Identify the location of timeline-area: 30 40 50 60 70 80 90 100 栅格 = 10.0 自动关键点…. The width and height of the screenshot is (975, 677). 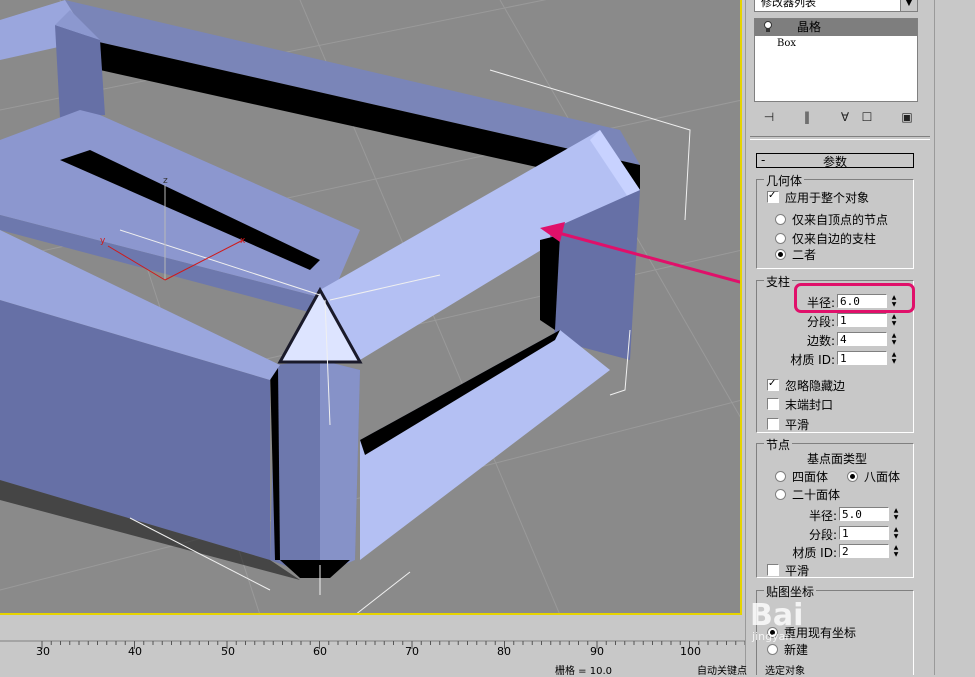
(402, 646).